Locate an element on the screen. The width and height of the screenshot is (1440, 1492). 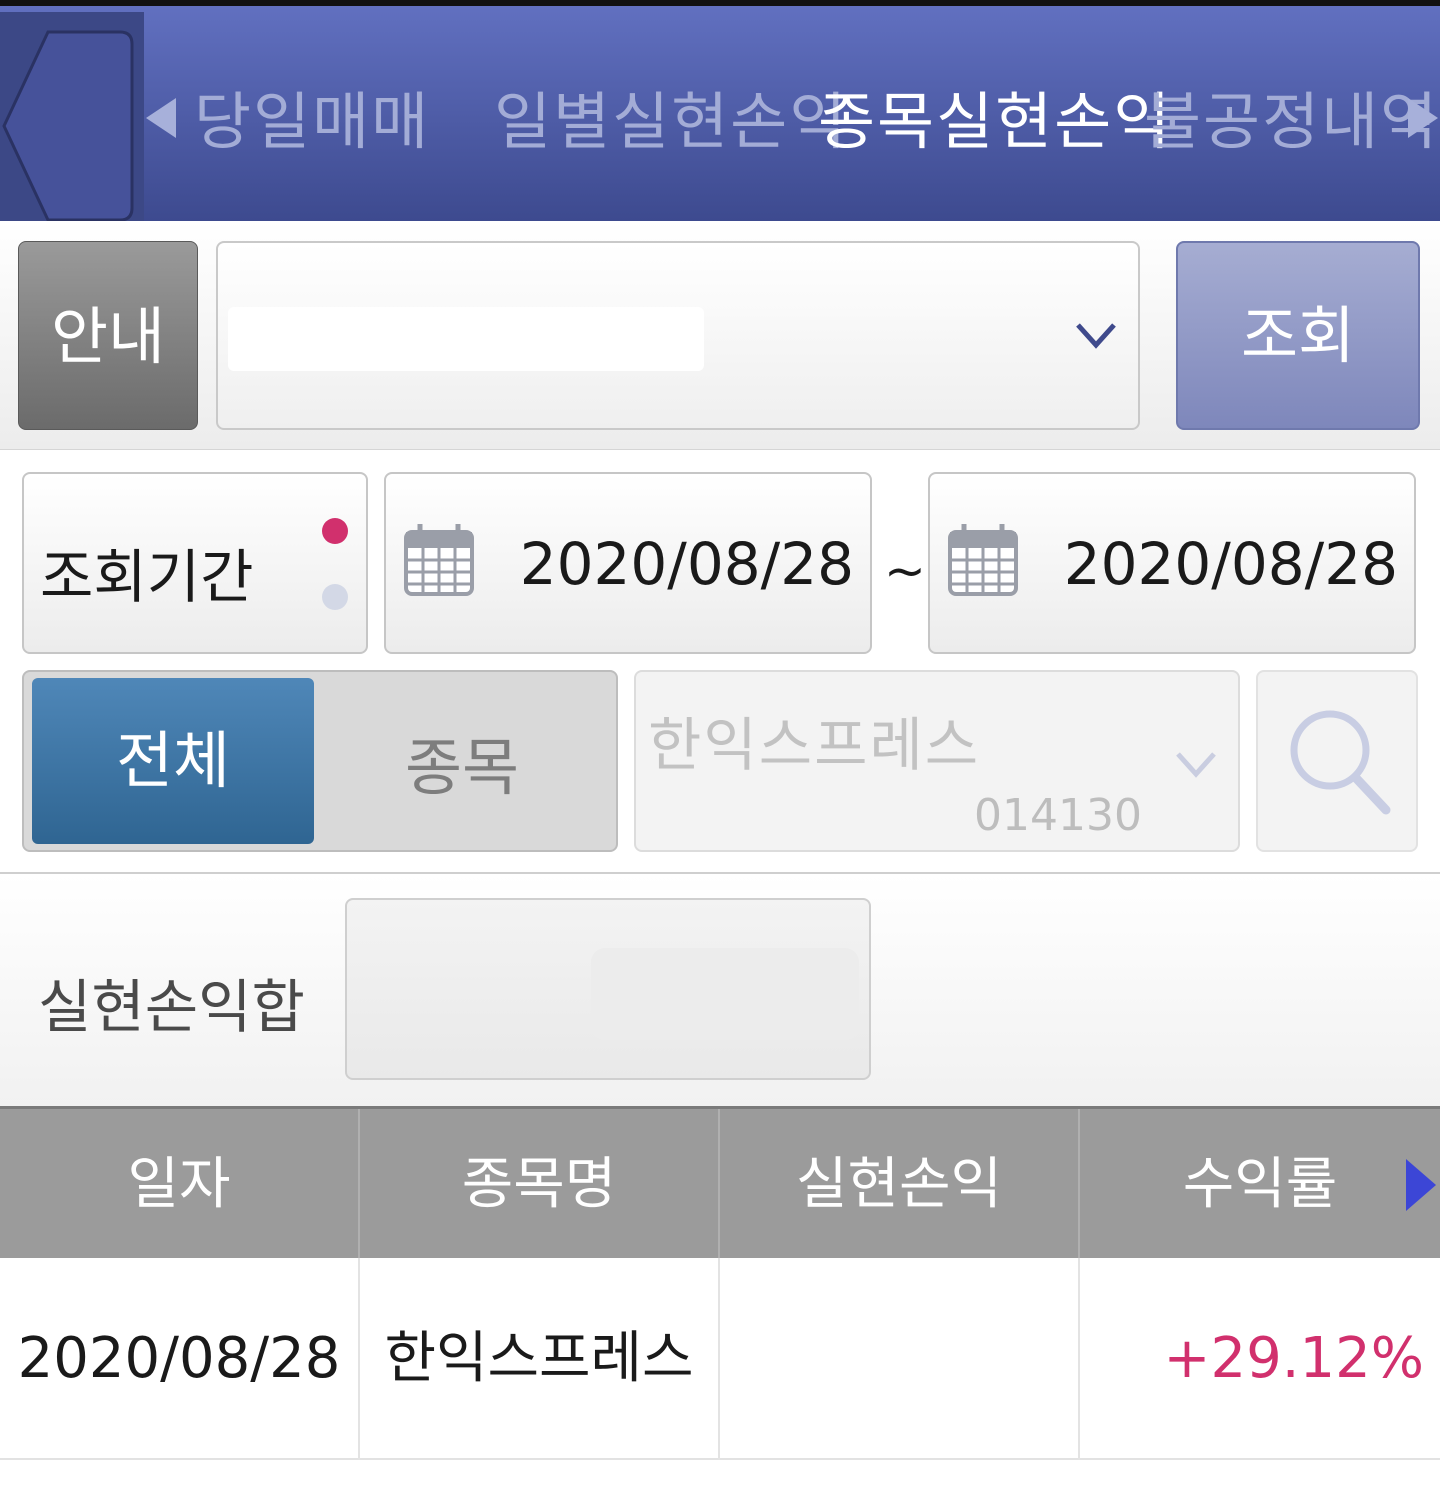
segment-all-button: 전체 is located at coordinates (173, 761).